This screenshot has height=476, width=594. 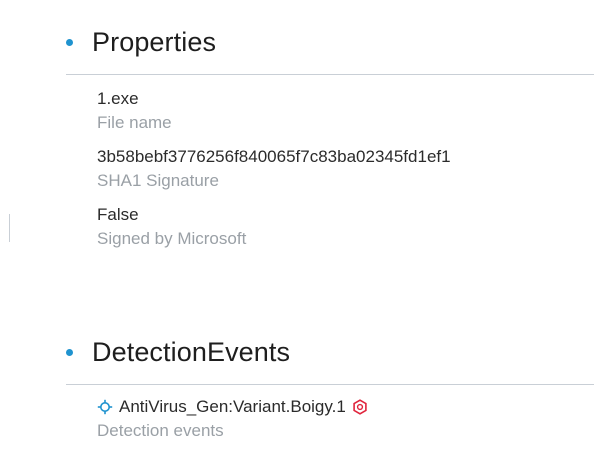 What do you see at coordinates (134, 122) in the screenshot?
I see `property-label: File name` at bounding box center [134, 122].